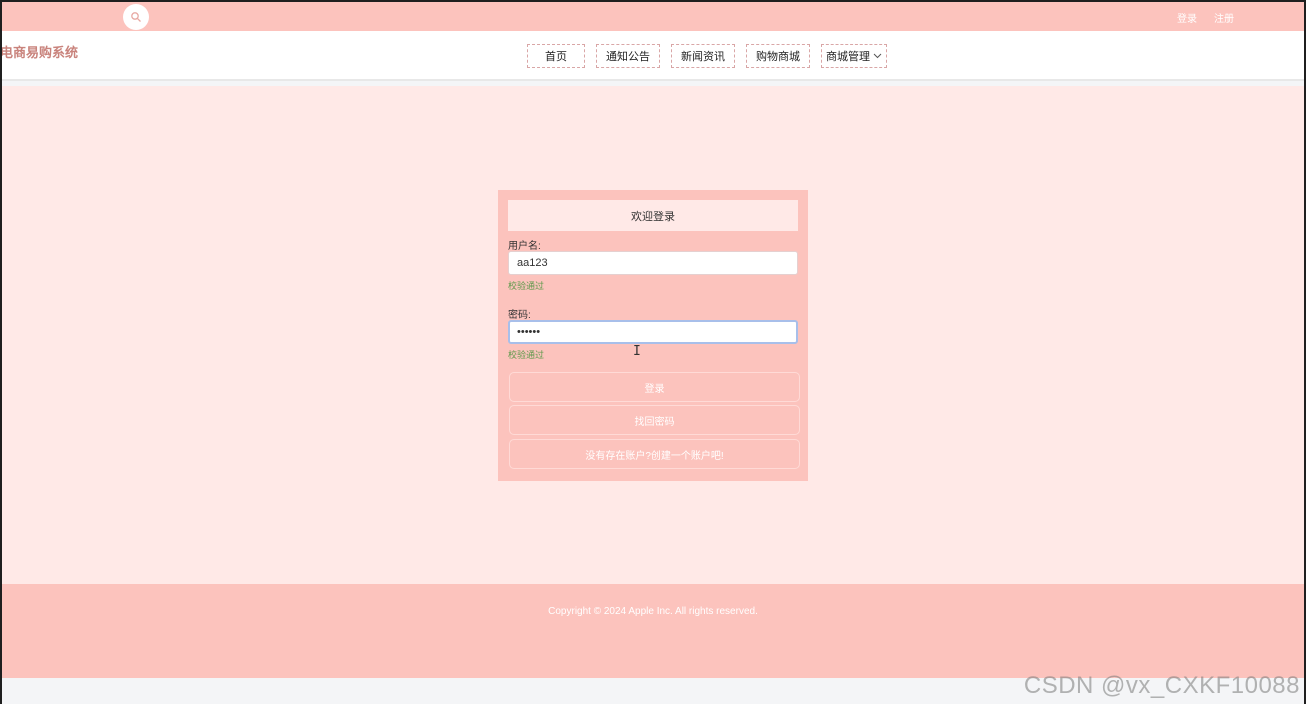  I want to click on nav-item-mall: 购物商城, so click(778, 56).